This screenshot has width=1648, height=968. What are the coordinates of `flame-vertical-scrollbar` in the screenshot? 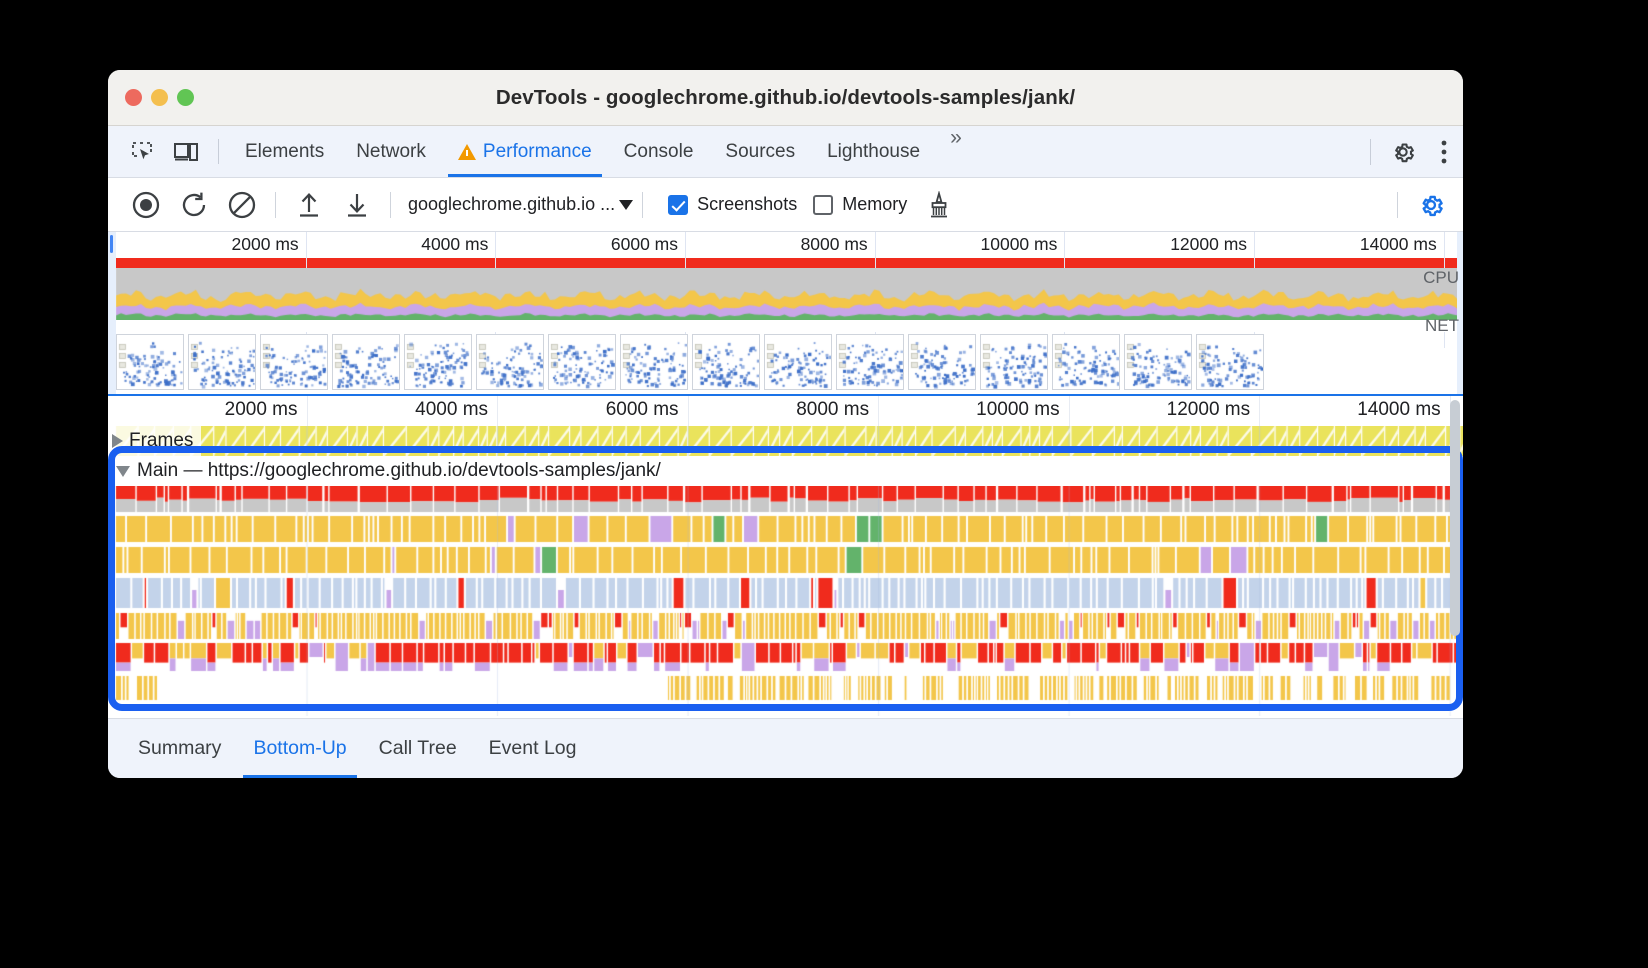 It's located at (1455, 519).